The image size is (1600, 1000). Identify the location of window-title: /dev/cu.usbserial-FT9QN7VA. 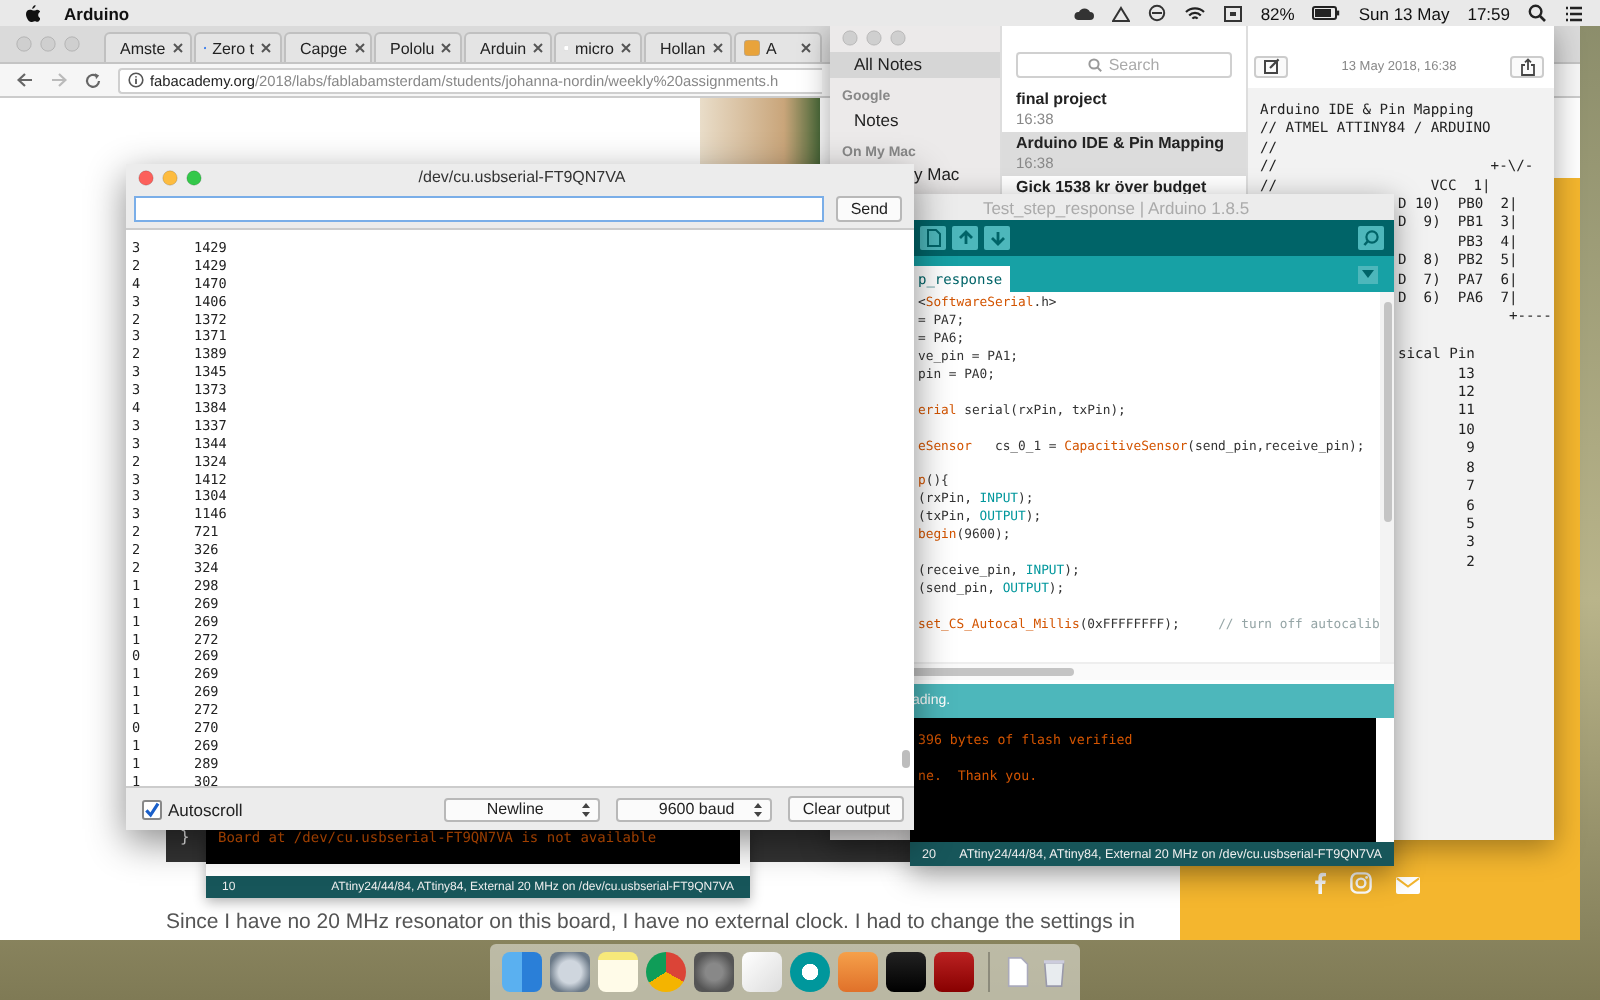
(522, 177).